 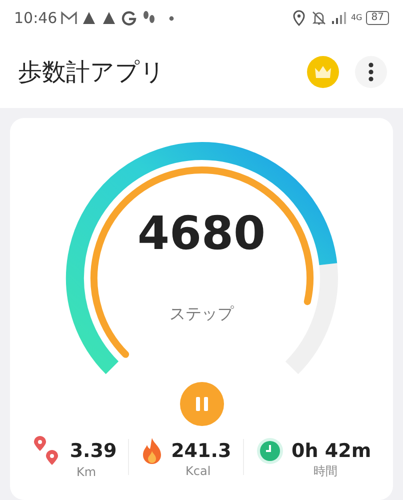 I want to click on dot-icon, so click(x=171, y=18).